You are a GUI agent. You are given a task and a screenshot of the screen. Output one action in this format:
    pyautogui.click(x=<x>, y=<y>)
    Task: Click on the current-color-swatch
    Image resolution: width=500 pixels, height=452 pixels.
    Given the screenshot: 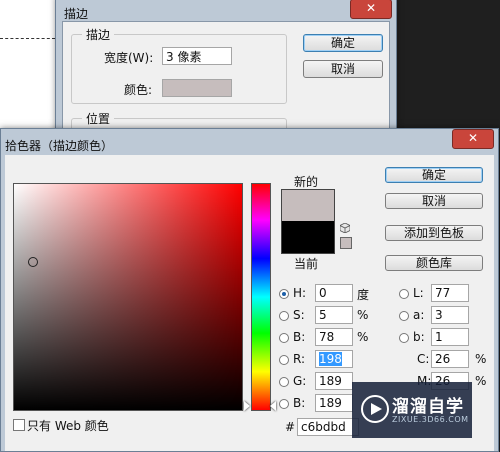 What is the action you would take?
    pyautogui.click(x=308, y=237)
    